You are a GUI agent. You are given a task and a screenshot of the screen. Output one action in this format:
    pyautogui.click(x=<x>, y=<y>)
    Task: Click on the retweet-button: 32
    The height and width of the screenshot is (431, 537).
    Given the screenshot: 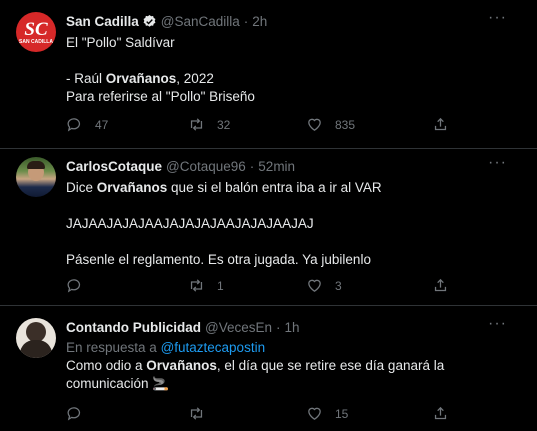 What is the action you would take?
    pyautogui.click(x=209, y=124)
    